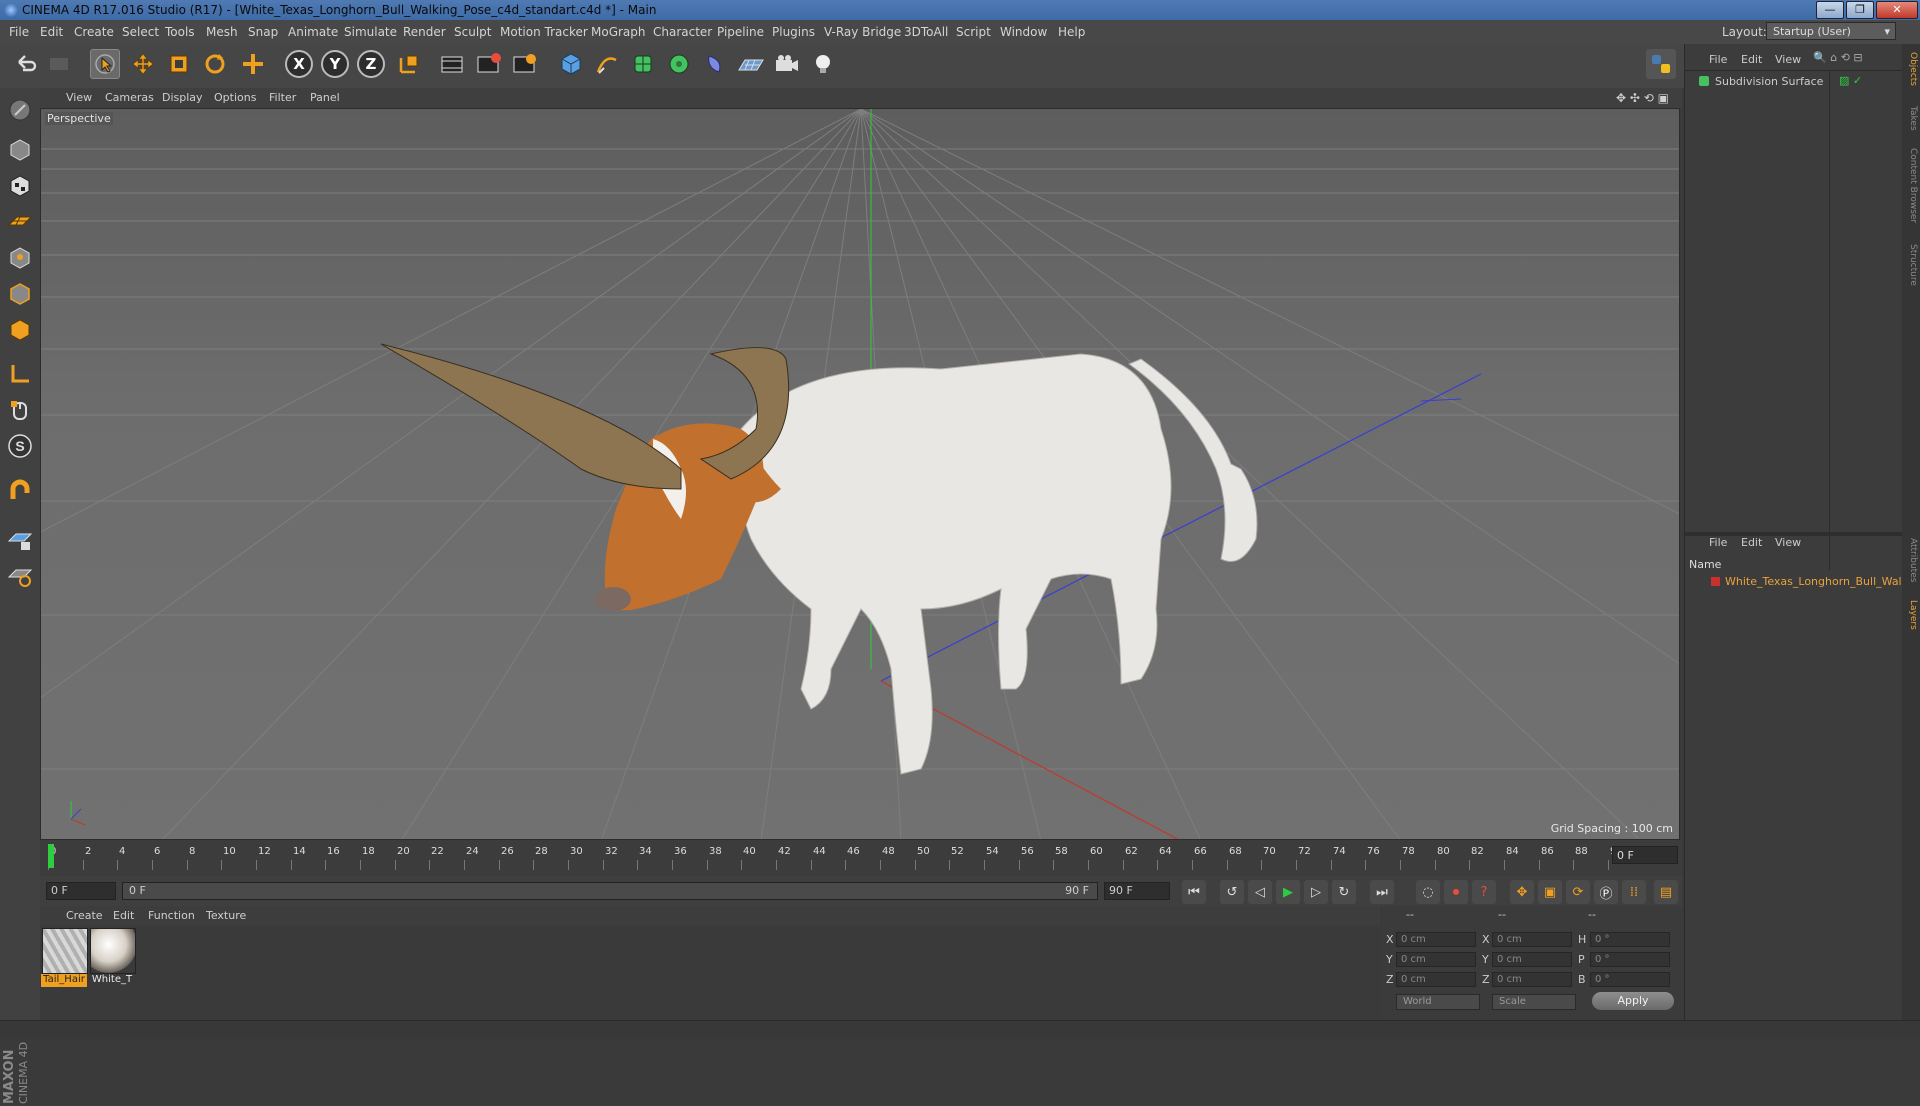 The image size is (1920, 1106). Describe the element at coordinates (371, 64) in the screenshot. I see `z-axis-icon: Z` at that location.